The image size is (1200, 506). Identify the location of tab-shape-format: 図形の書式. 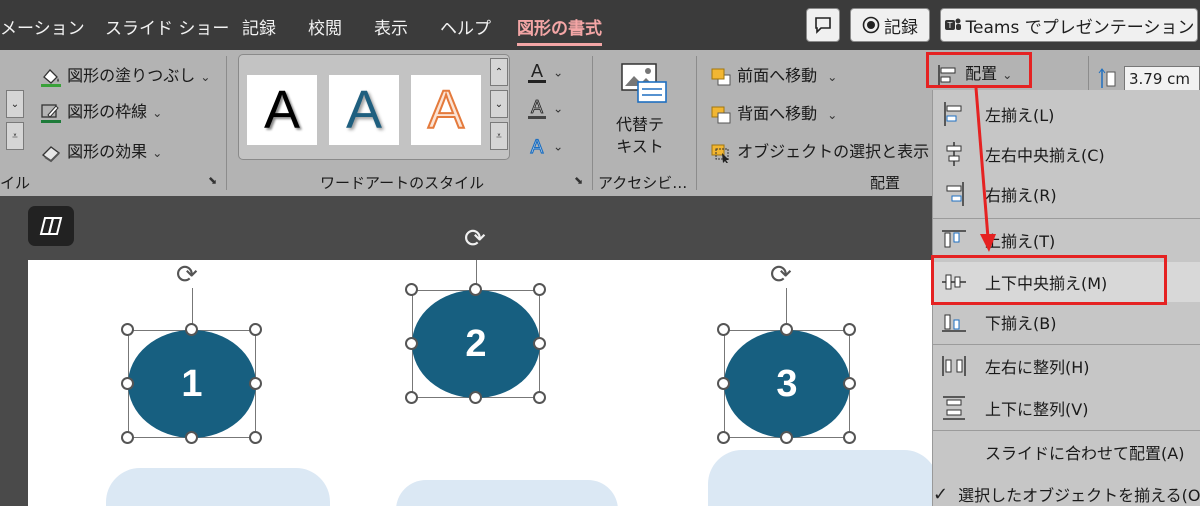
(559, 30).